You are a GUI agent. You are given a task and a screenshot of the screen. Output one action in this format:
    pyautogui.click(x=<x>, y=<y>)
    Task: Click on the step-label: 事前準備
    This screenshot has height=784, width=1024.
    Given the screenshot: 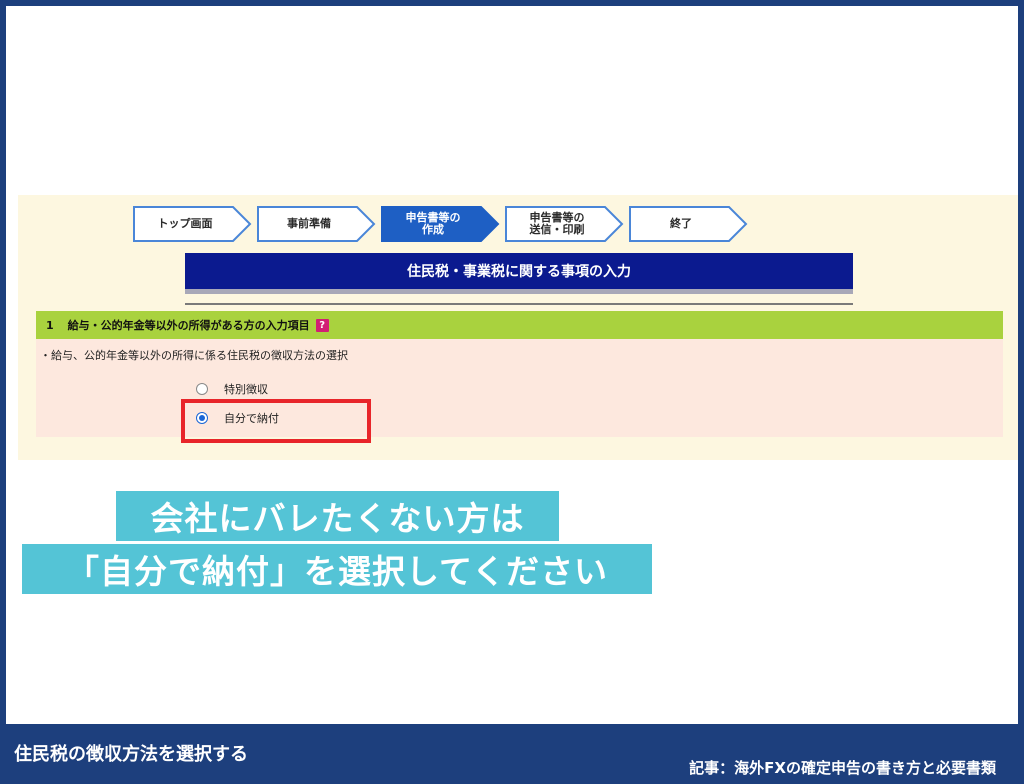 What is the action you would take?
    pyautogui.click(x=309, y=223)
    